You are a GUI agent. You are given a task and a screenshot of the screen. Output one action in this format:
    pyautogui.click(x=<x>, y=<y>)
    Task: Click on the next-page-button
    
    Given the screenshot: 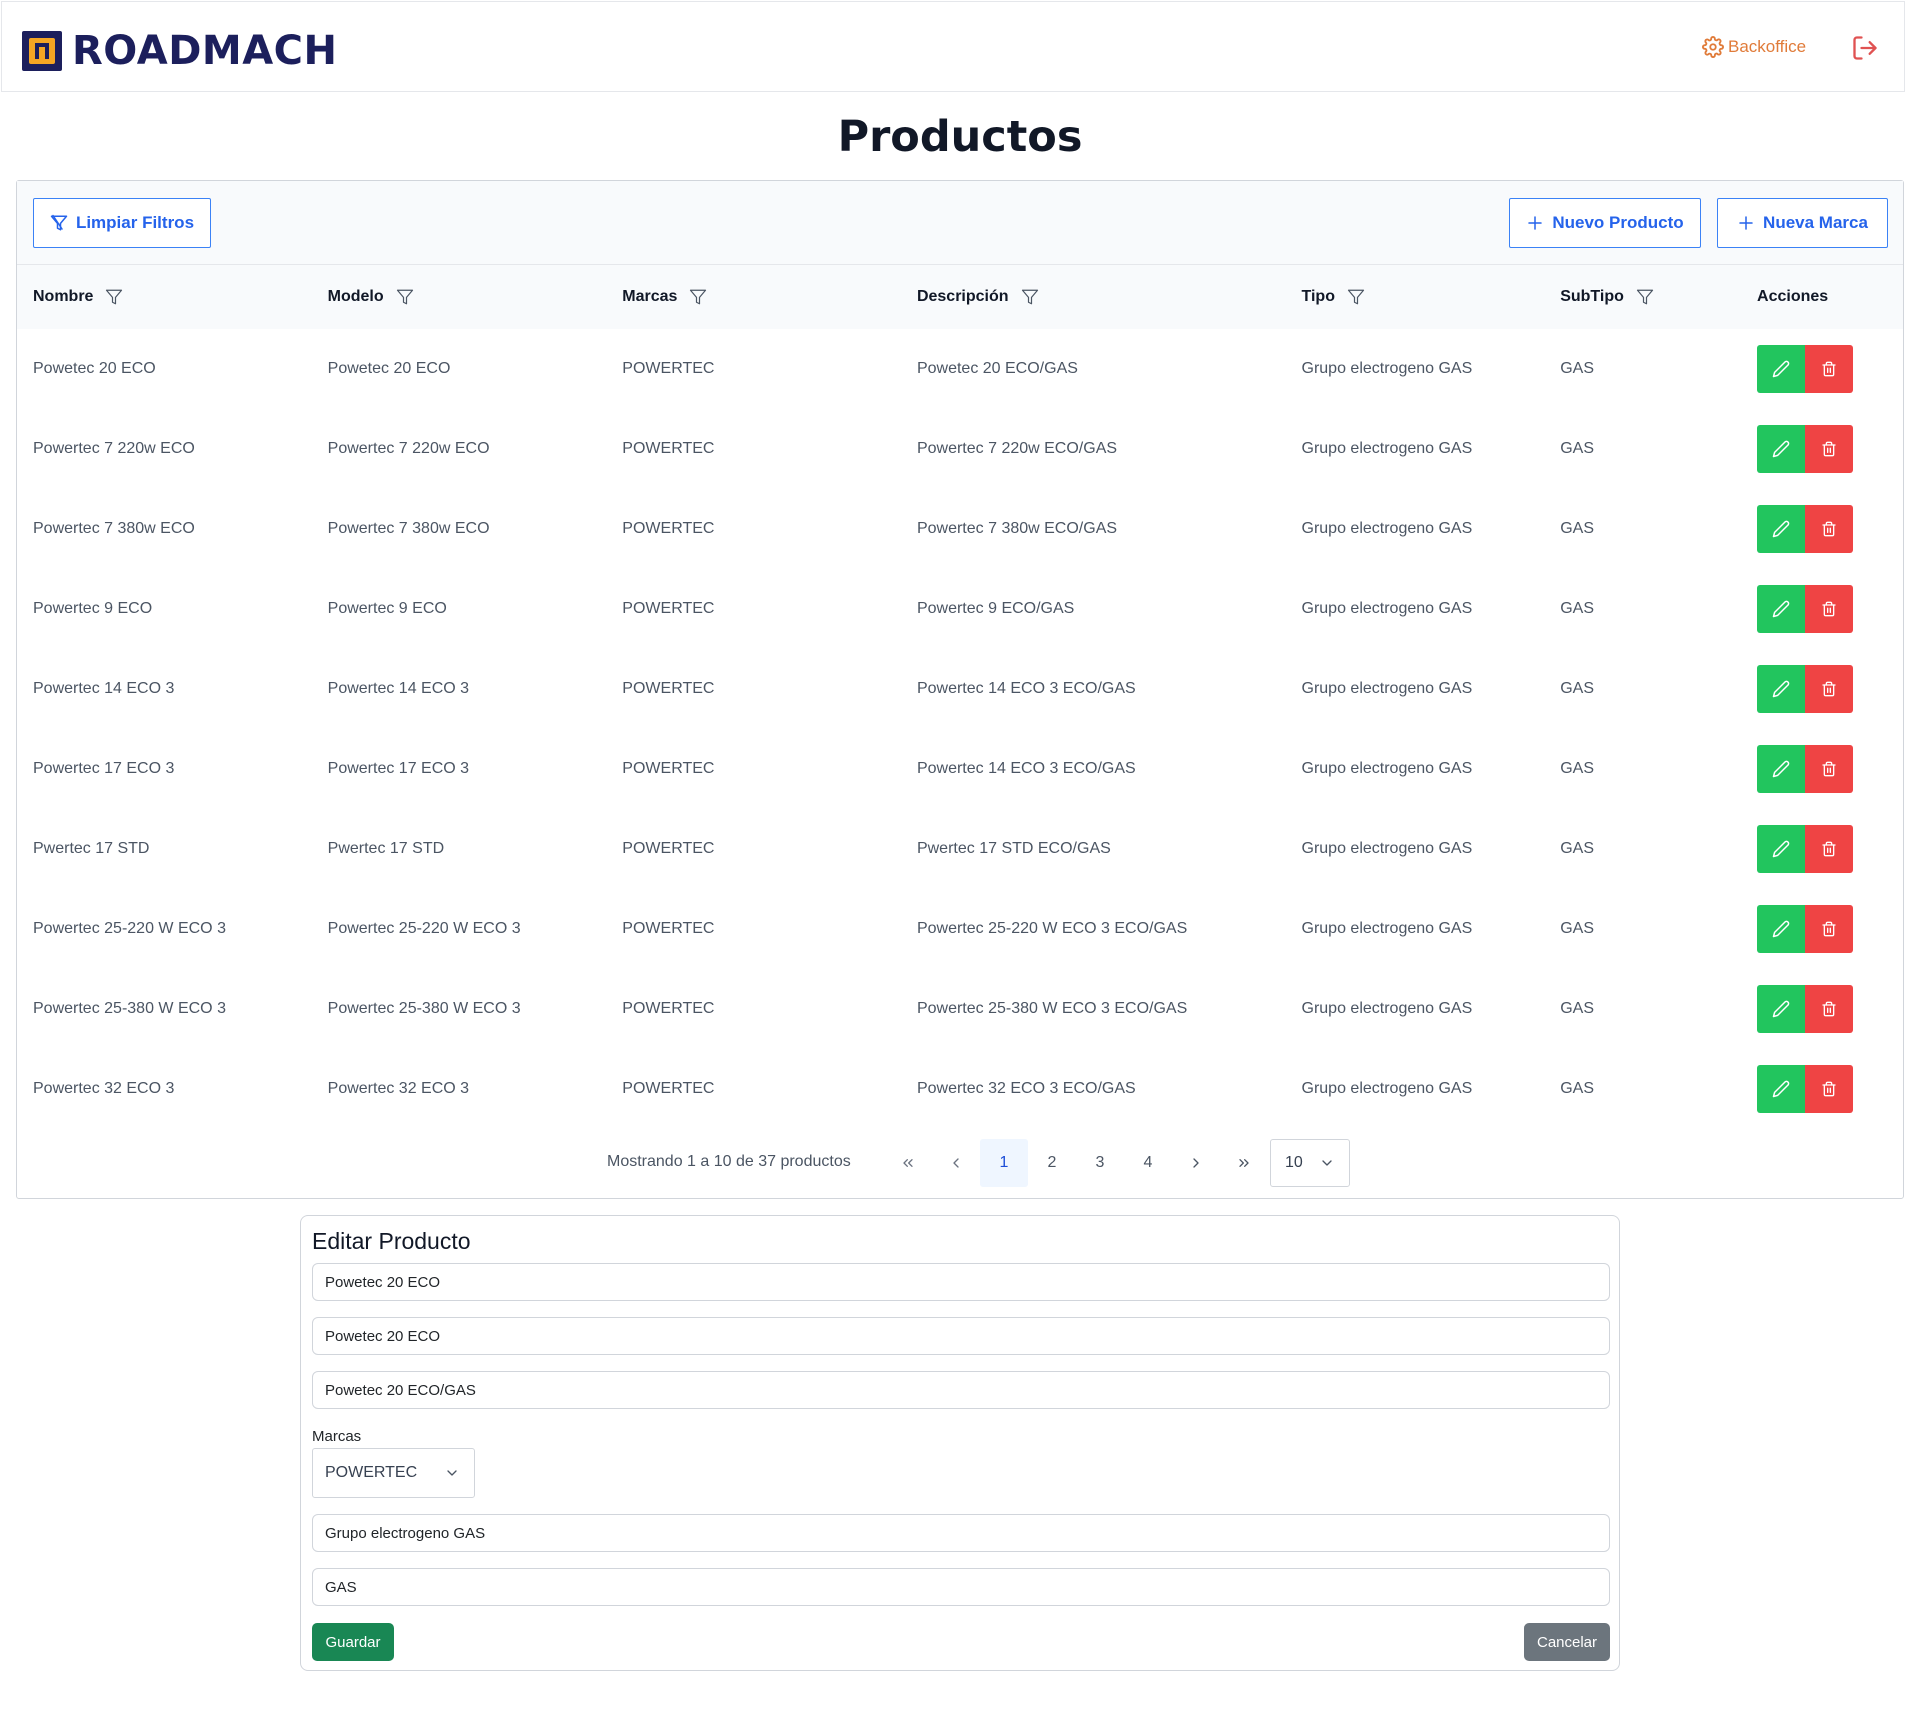 What is the action you would take?
    pyautogui.click(x=1196, y=1163)
    